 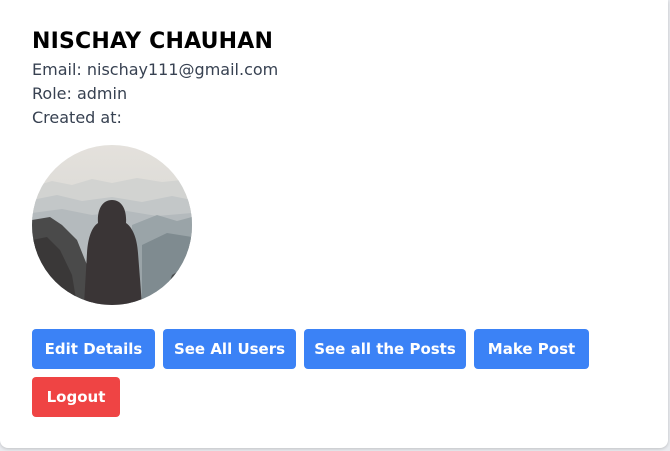 I want to click on hooded-figure-avatar-icon, so click(x=112, y=225).